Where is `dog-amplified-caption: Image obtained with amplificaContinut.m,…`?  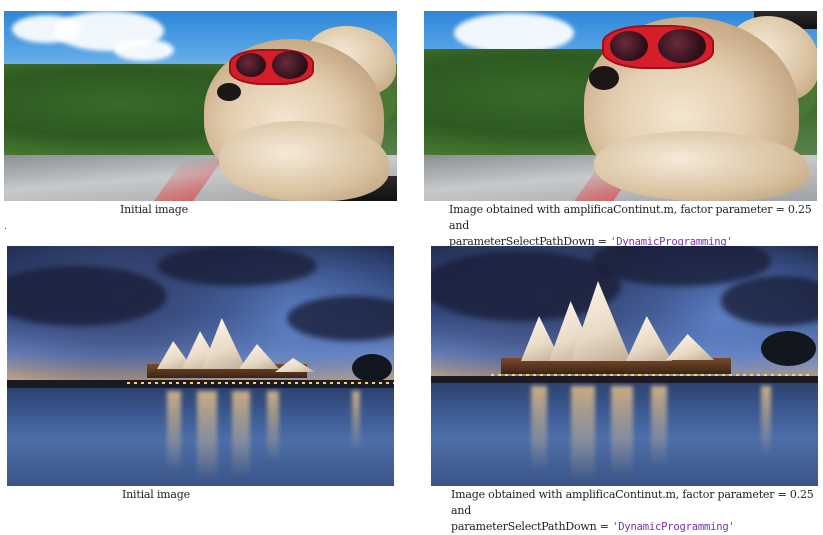 dog-amplified-caption: Image obtained with amplificaContinut.m,… is located at coordinates (634, 226).